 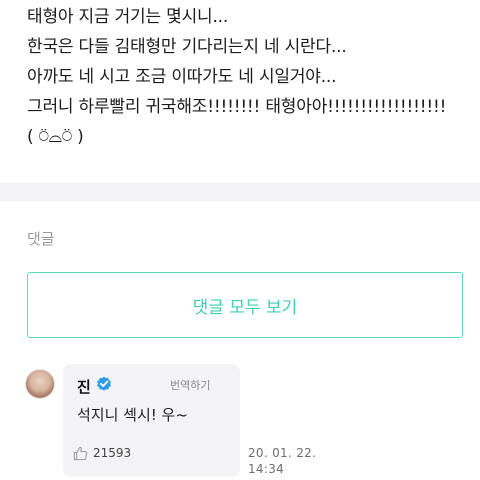 What do you see at coordinates (132, 415) in the screenshot?
I see `comment-text: 석지니 섹시! 우~` at bounding box center [132, 415].